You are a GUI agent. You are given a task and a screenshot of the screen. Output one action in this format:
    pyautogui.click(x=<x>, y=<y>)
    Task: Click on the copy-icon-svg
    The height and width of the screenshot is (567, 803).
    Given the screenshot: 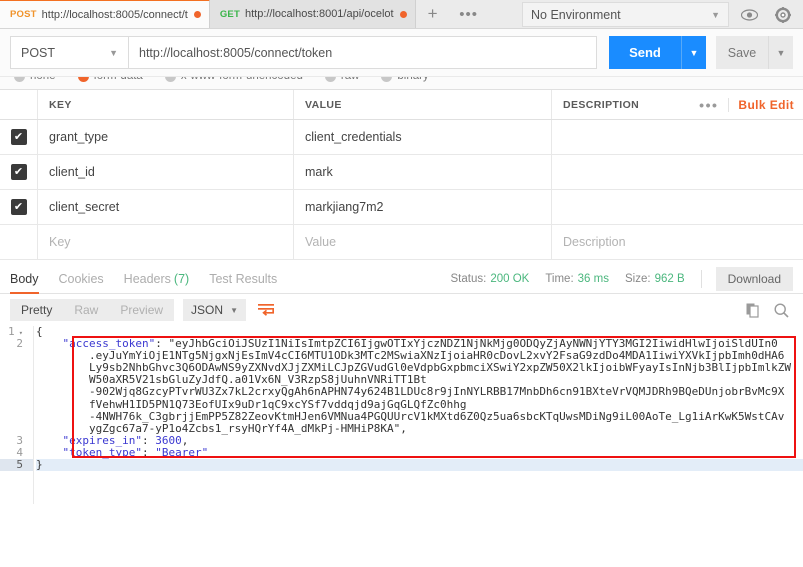 What is the action you would take?
    pyautogui.click(x=752, y=310)
    